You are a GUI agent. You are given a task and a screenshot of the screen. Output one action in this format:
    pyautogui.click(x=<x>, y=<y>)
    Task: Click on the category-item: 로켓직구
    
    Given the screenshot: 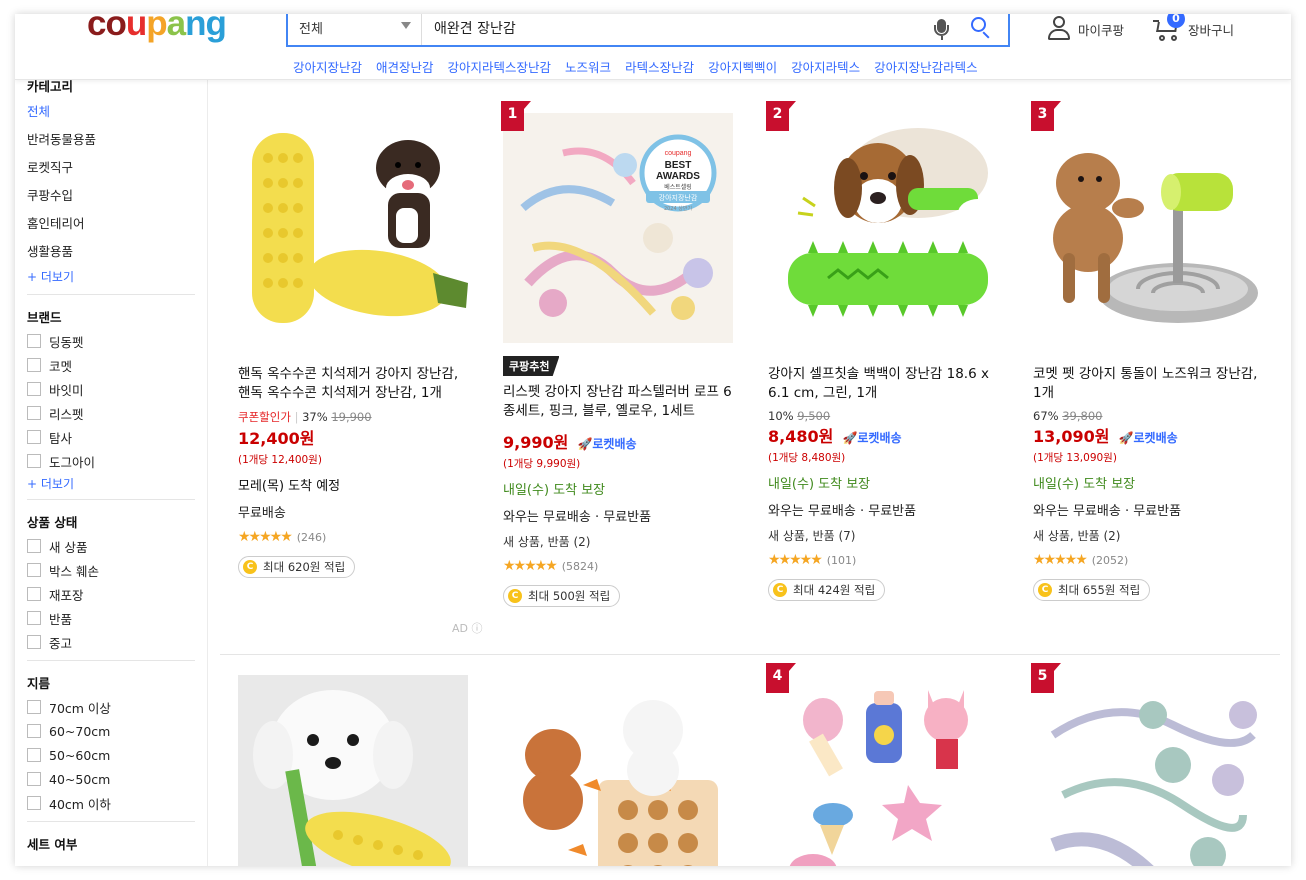 What is the action you would take?
    pyautogui.click(x=111, y=168)
    